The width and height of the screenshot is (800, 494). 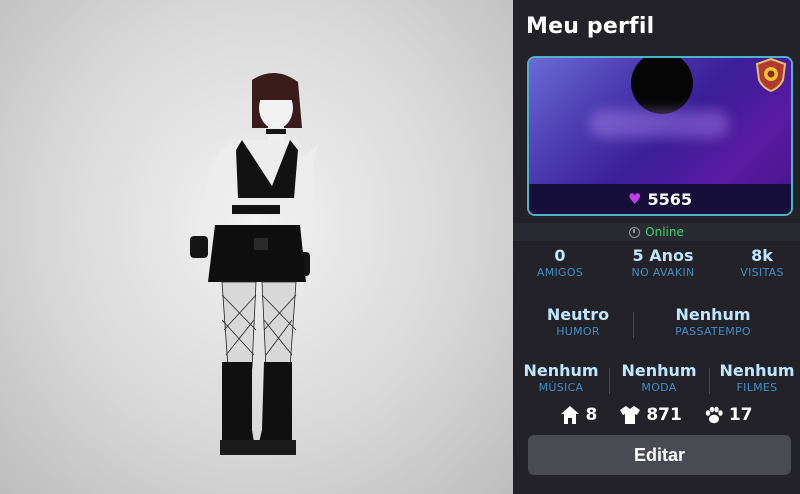 I want to click on stat-friends: 0 AMIGOS, so click(x=560, y=262).